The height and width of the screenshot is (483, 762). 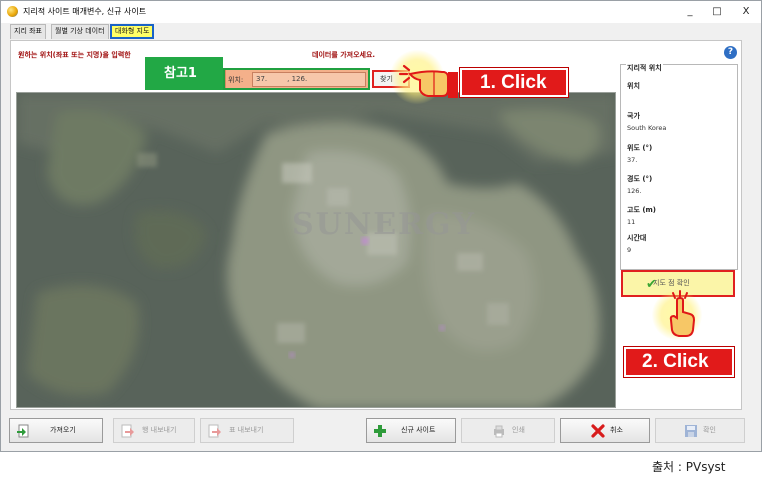 What do you see at coordinates (428, 81) in the screenshot?
I see `pointing-hand-icon` at bounding box center [428, 81].